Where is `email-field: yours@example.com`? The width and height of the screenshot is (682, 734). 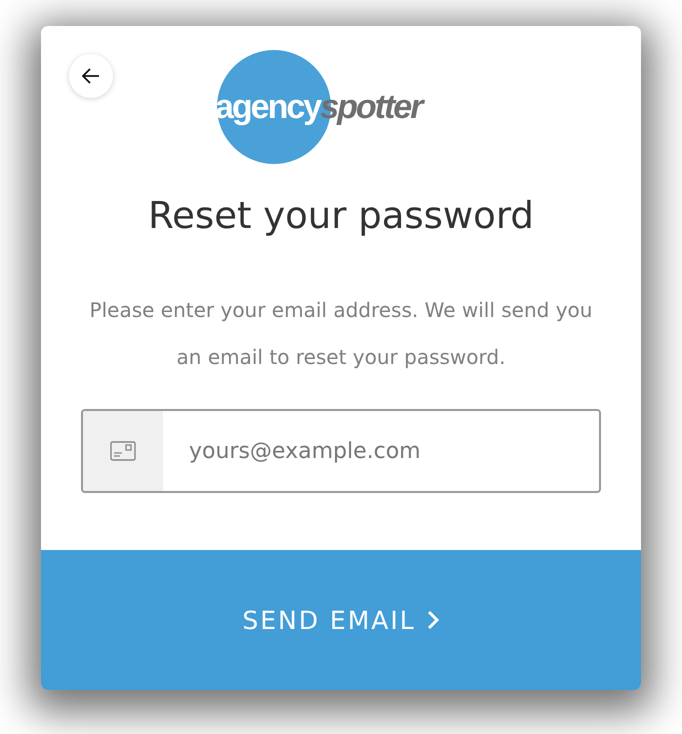
email-field: yours@example.com is located at coordinates (341, 451).